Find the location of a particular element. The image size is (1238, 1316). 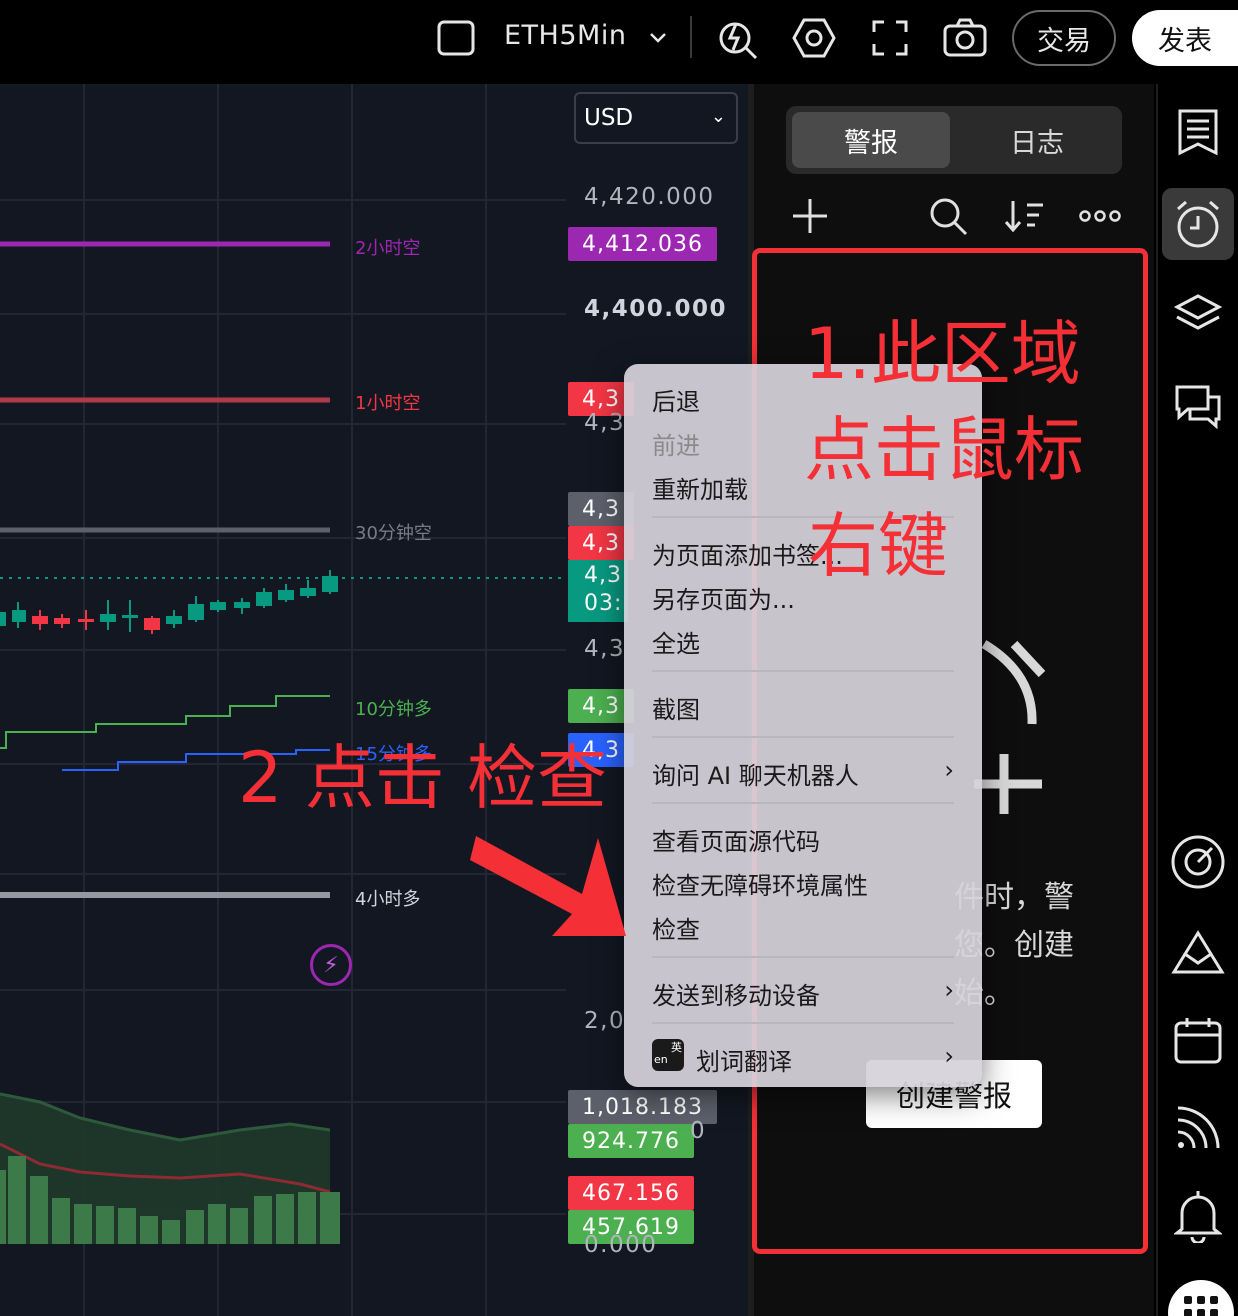

menu-item-inspect: 检查 is located at coordinates (676, 927).